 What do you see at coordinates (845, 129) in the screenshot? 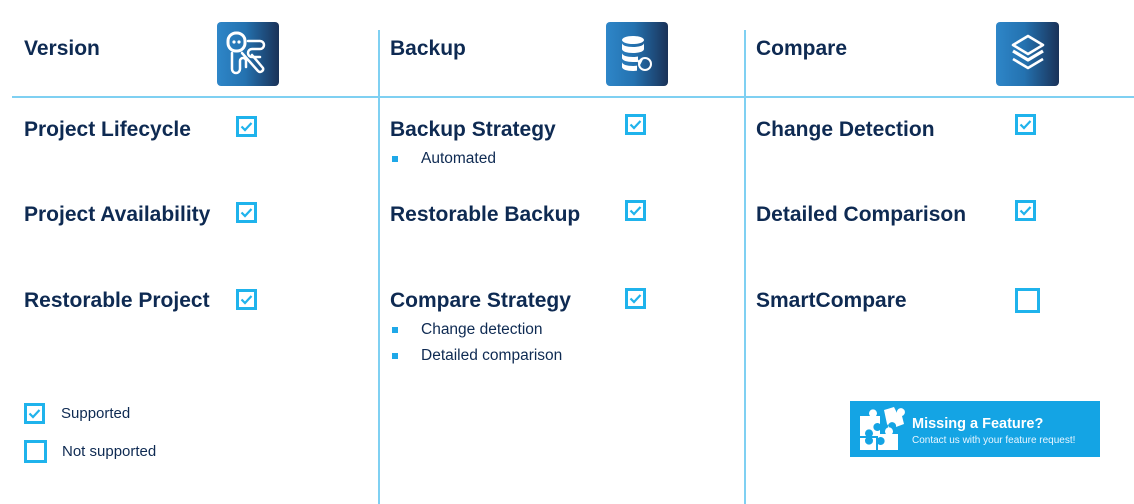
I see `feature-change-detection: Change Detection` at bounding box center [845, 129].